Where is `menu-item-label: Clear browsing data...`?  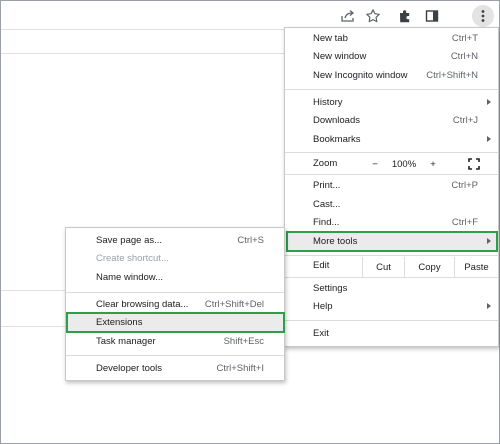
menu-item-label: Clear browsing data... is located at coordinates (142, 304).